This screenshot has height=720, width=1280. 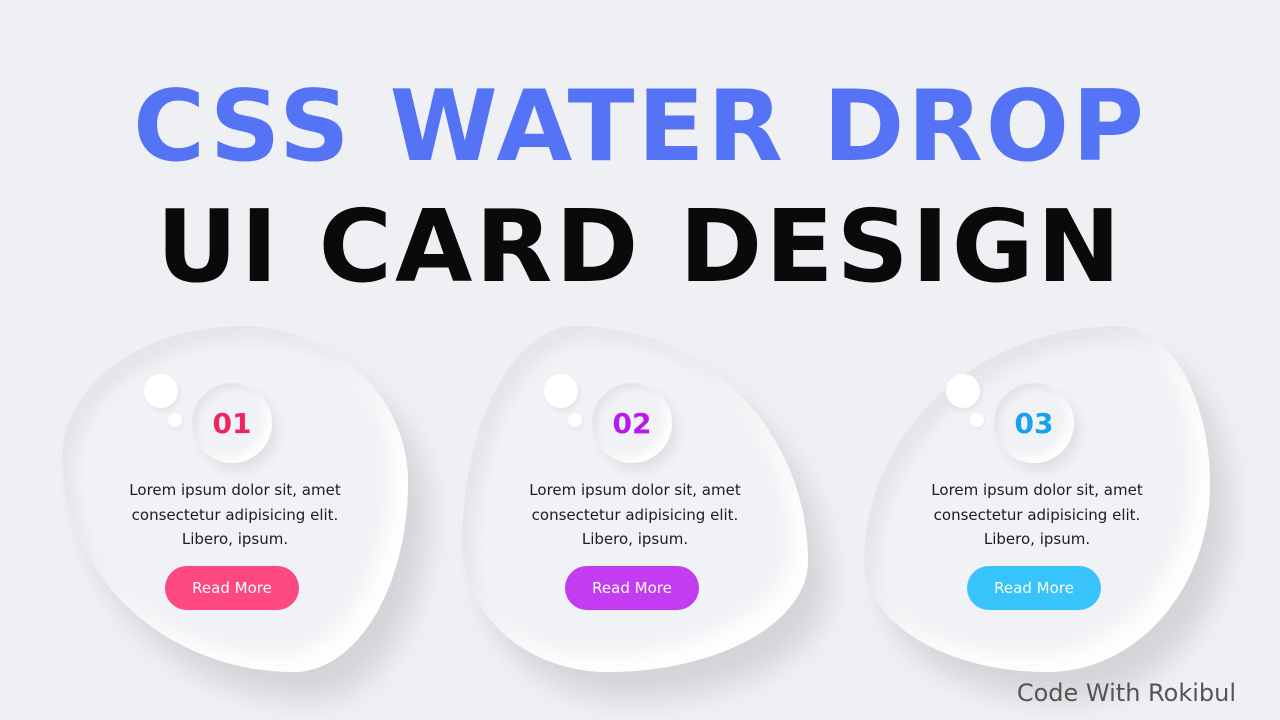 I want to click on title-line-2: UI CARD DESIGN, so click(x=640, y=246).